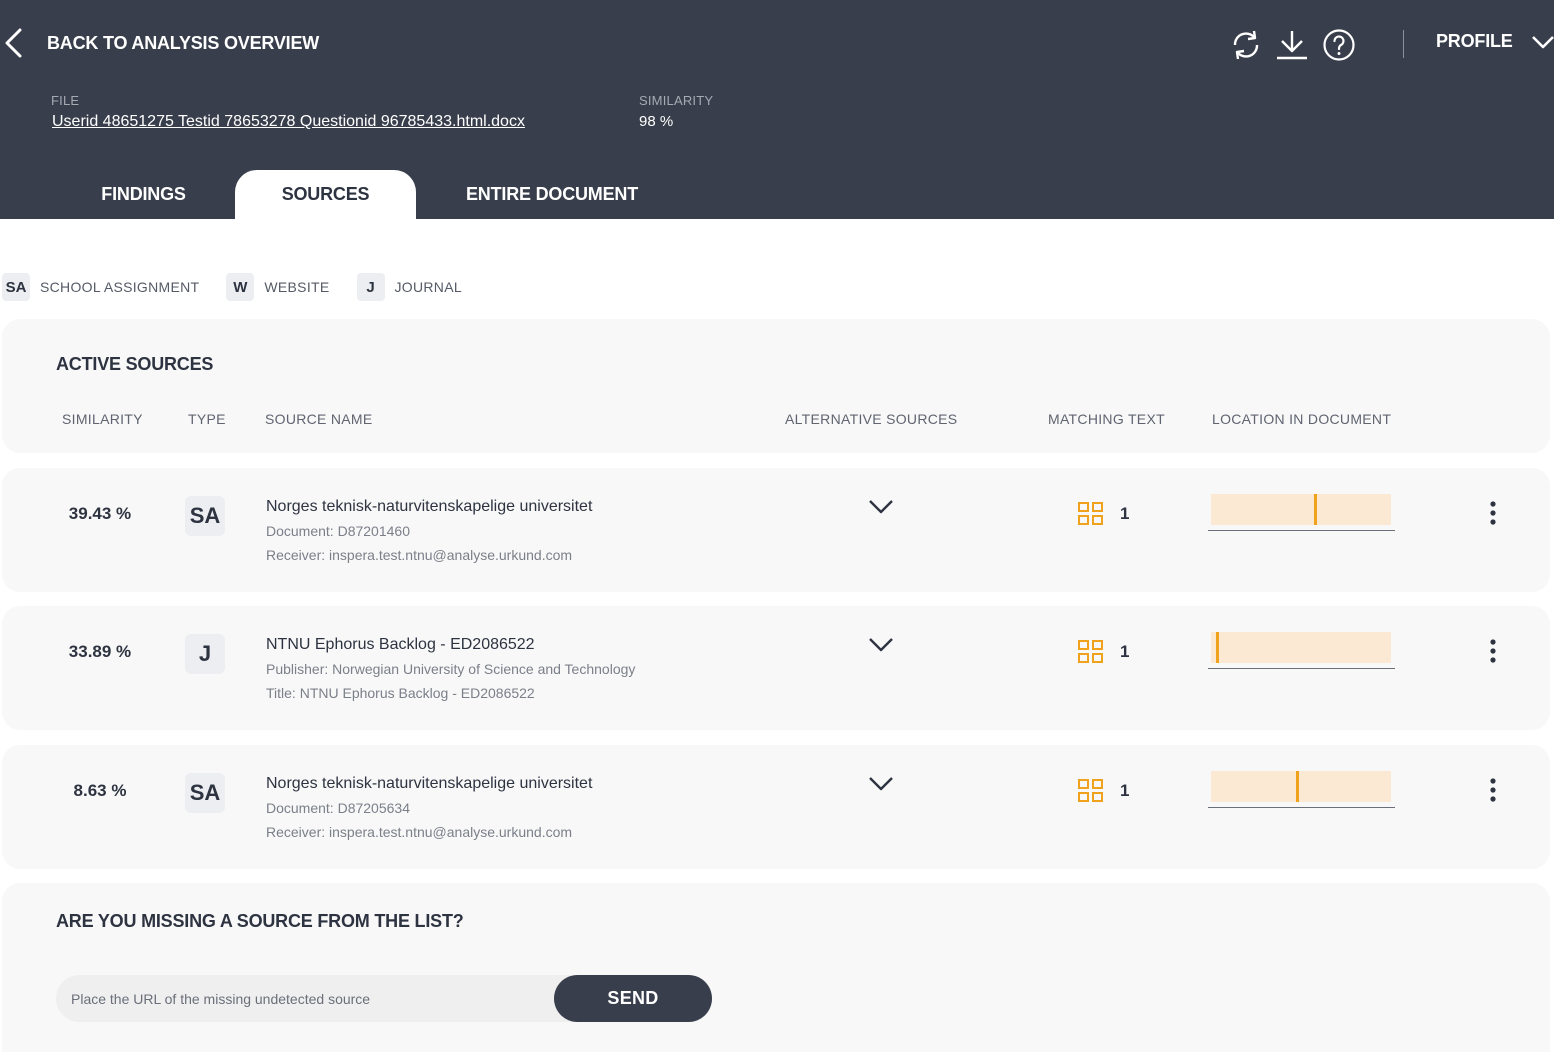 The image size is (1554, 1052). Describe the element at coordinates (325, 194) in the screenshot. I see `tab-sources: SOURCES` at that location.